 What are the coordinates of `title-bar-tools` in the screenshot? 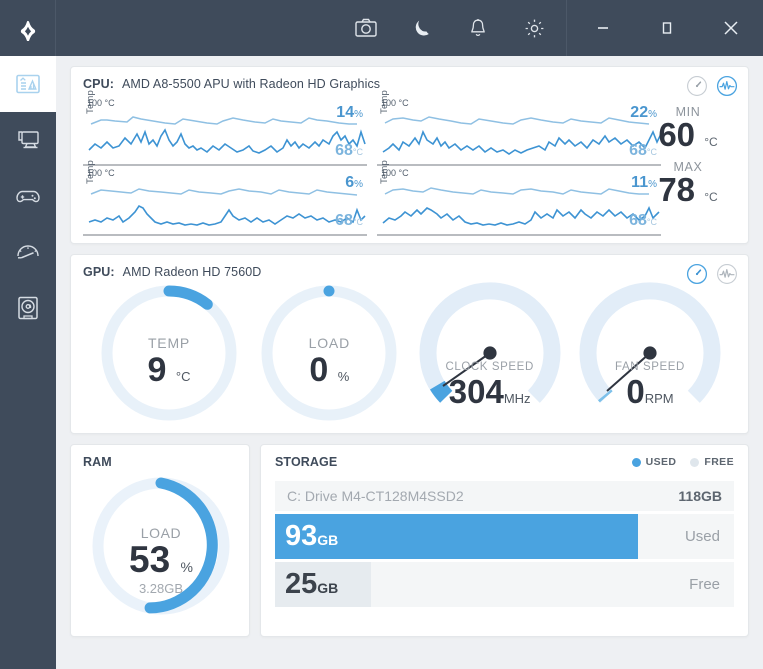 It's located at (450, 28).